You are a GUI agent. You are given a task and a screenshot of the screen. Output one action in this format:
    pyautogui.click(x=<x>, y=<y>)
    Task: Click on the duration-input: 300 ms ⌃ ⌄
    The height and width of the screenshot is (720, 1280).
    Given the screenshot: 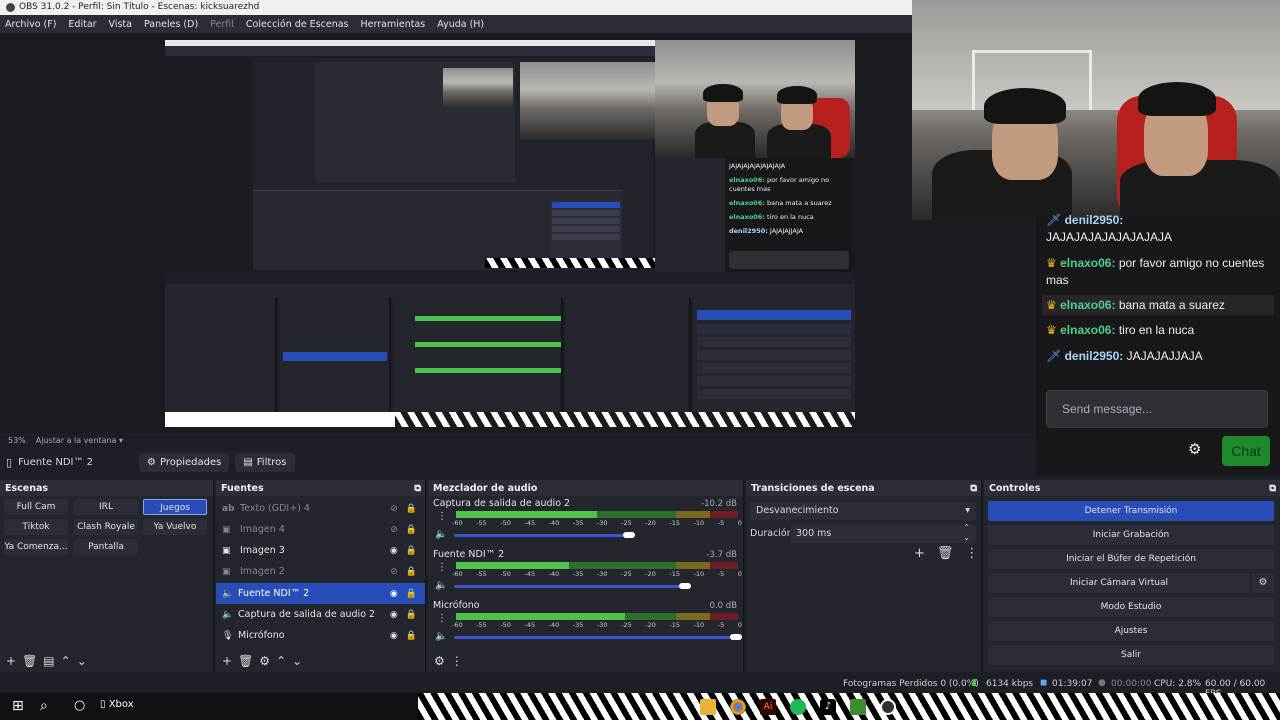 What is the action you would take?
    pyautogui.click(x=883, y=533)
    